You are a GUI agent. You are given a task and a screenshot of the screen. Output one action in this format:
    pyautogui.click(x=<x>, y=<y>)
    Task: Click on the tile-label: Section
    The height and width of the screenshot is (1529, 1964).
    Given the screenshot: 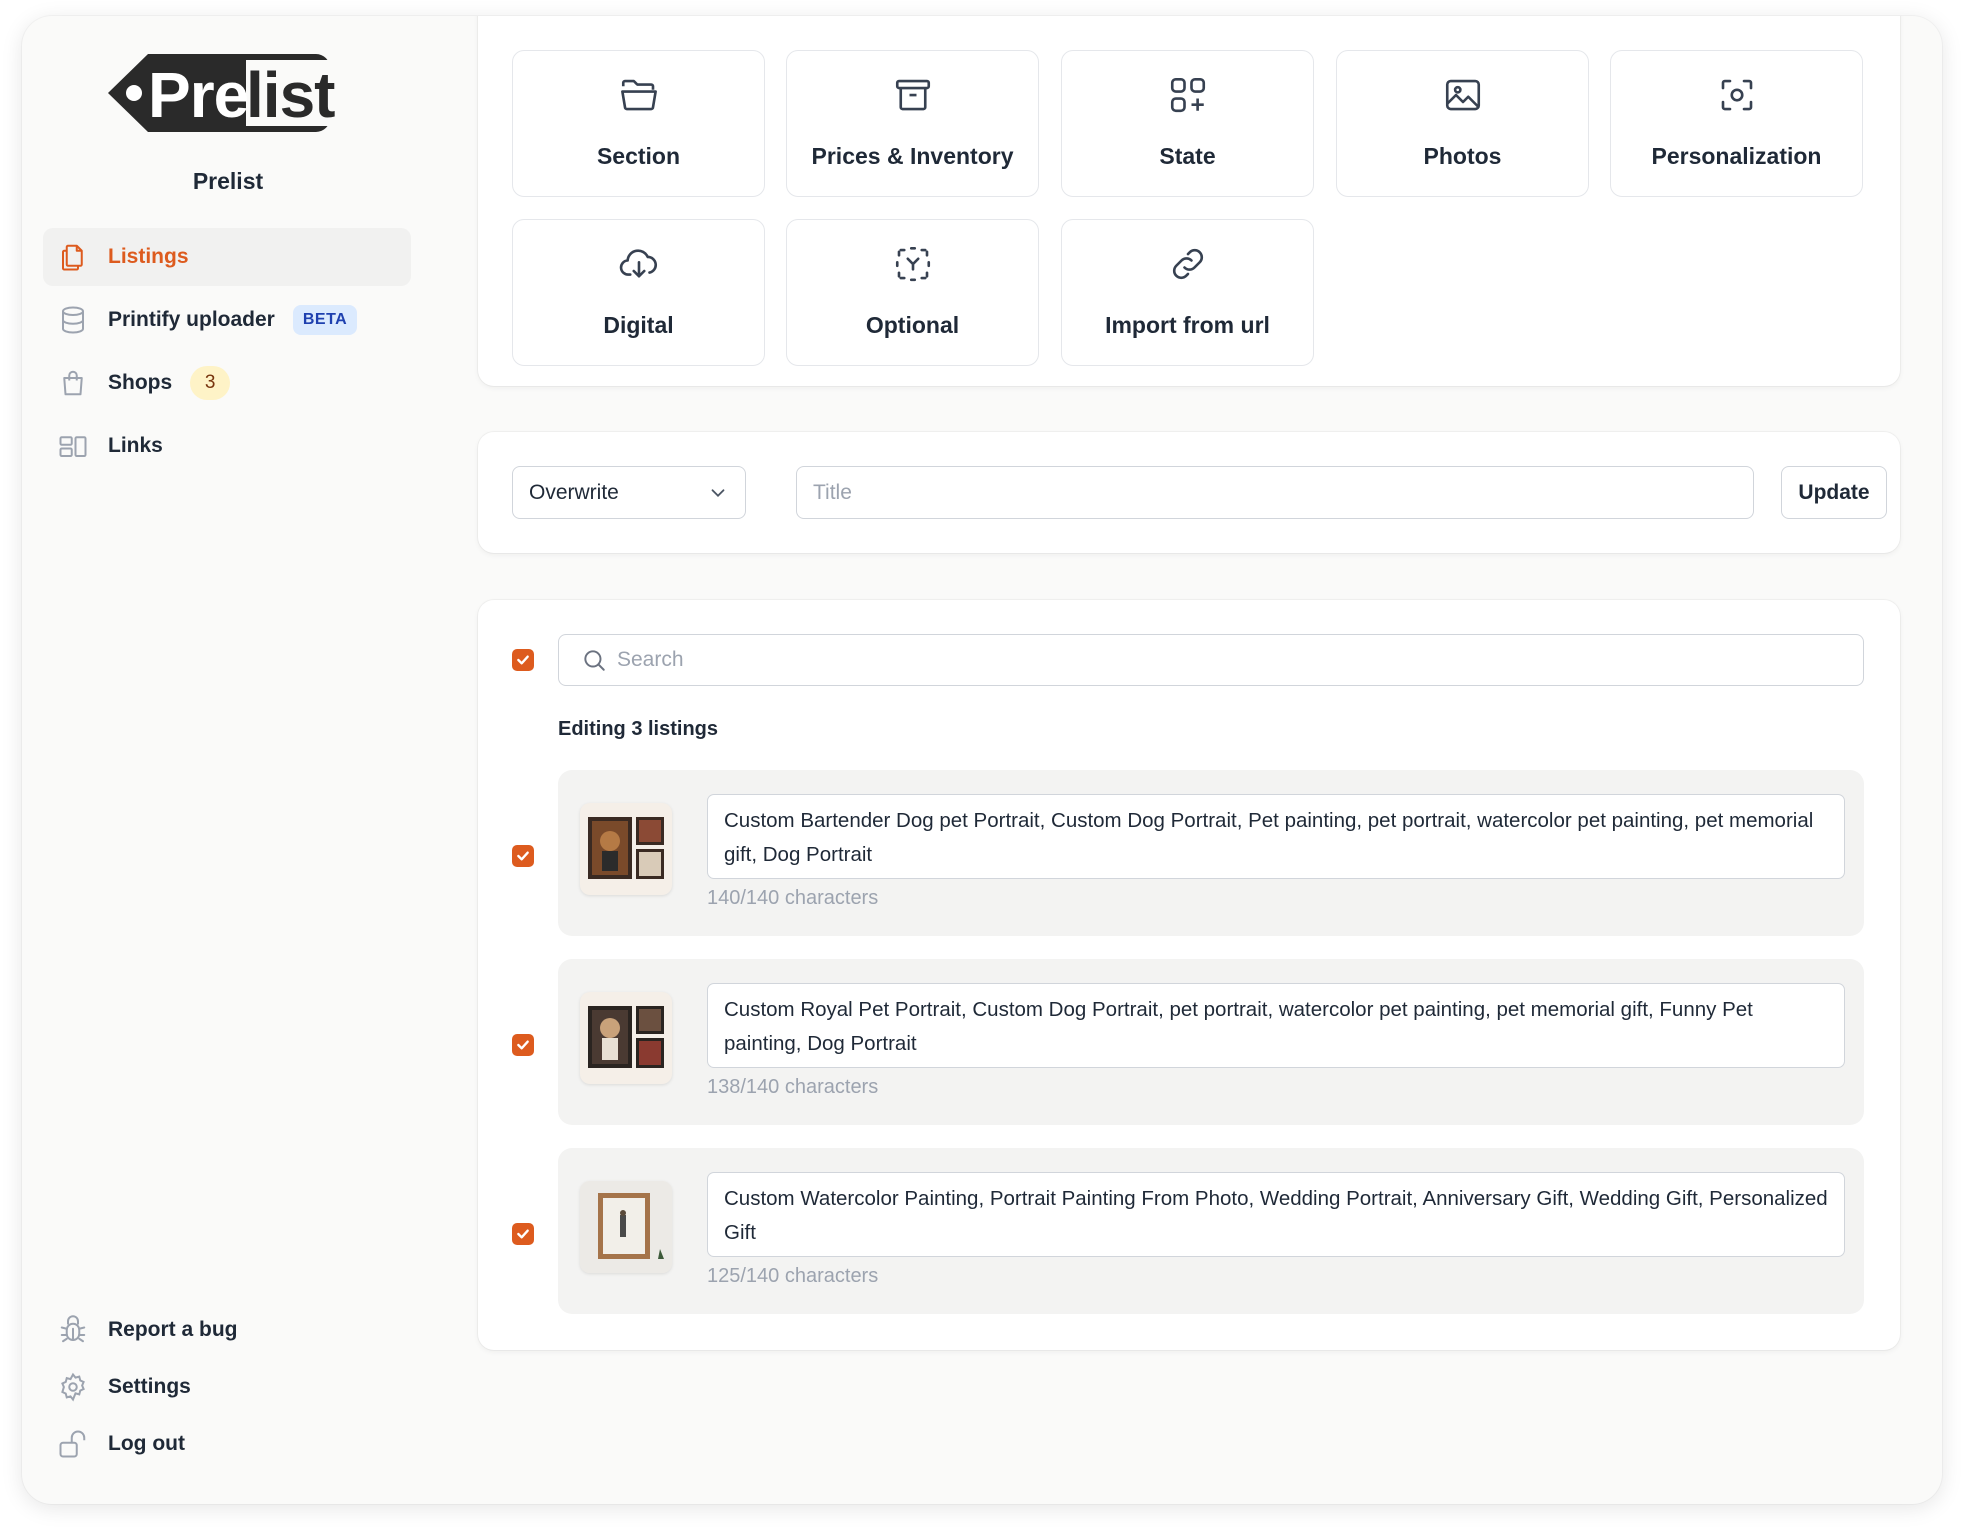 What is the action you would take?
    pyautogui.click(x=638, y=156)
    